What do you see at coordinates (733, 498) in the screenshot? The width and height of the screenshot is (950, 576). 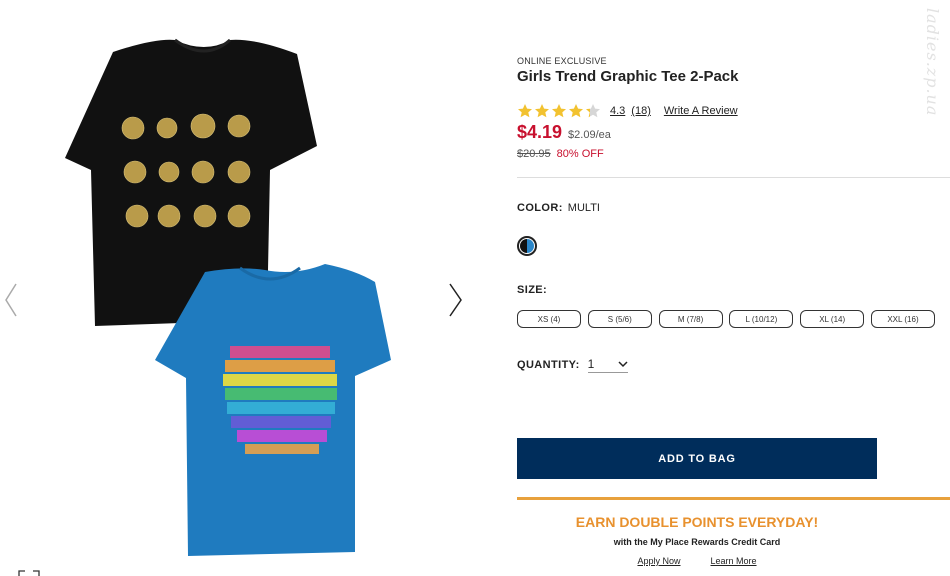 I see `promo-divider` at bounding box center [733, 498].